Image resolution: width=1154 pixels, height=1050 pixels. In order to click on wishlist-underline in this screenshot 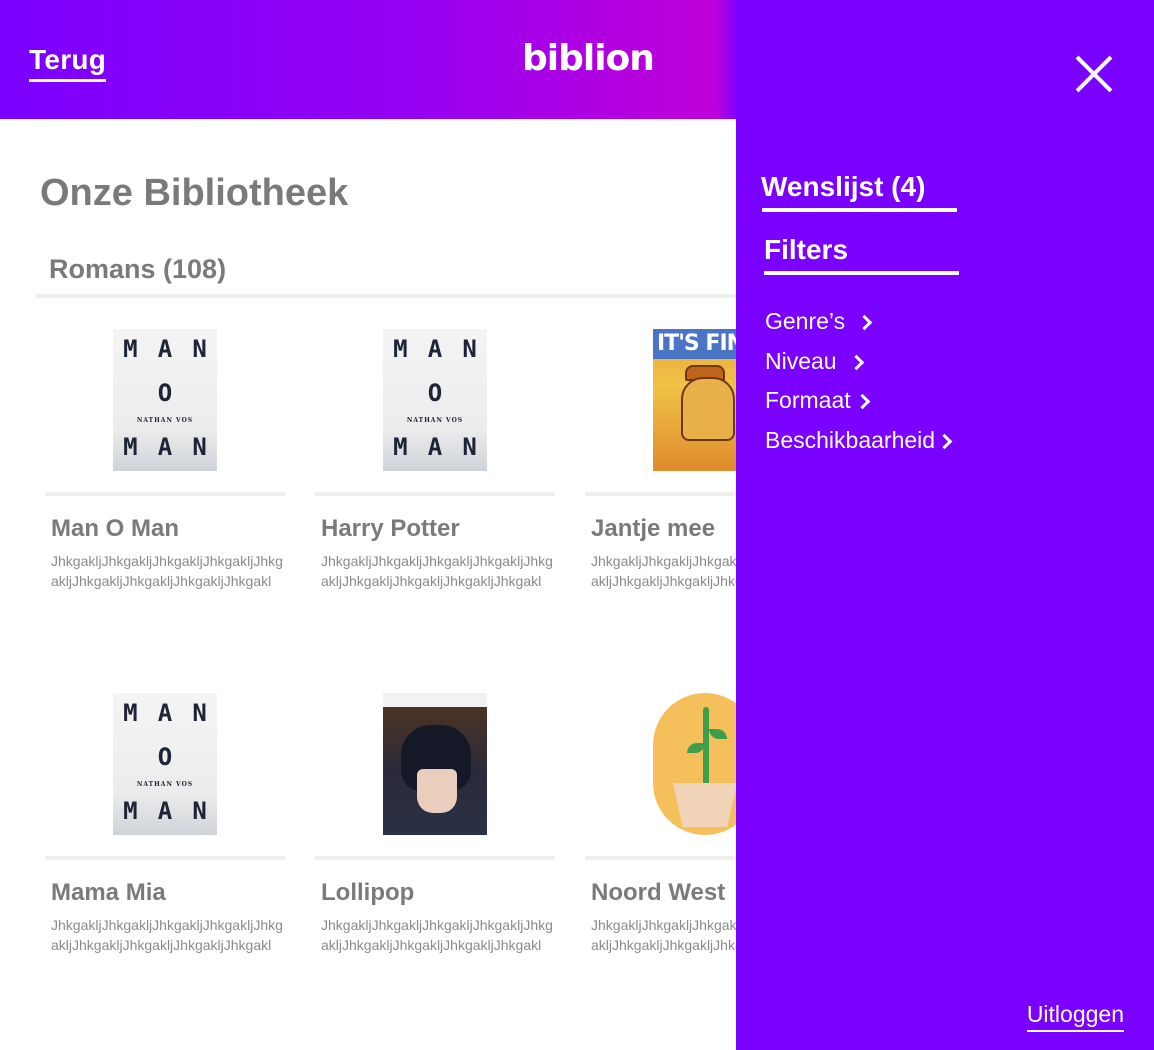, I will do `click(859, 210)`.